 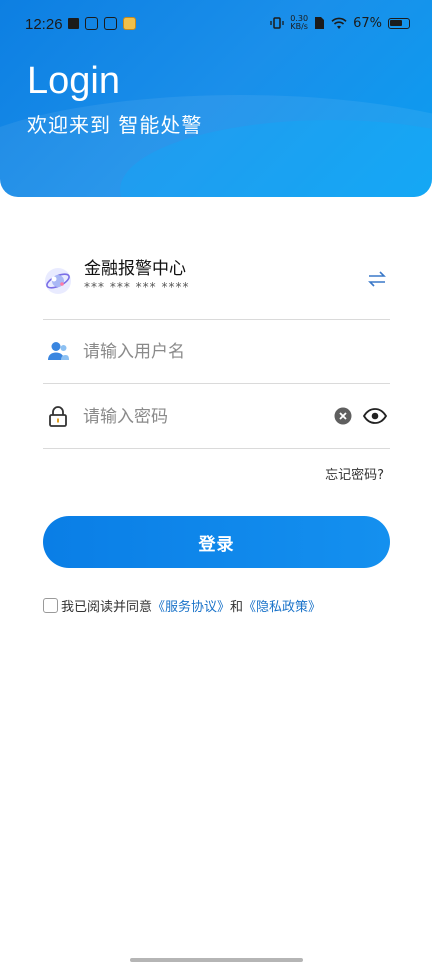 I want to click on agreement-prefix: 我已阅读并同意, so click(x=107, y=607).